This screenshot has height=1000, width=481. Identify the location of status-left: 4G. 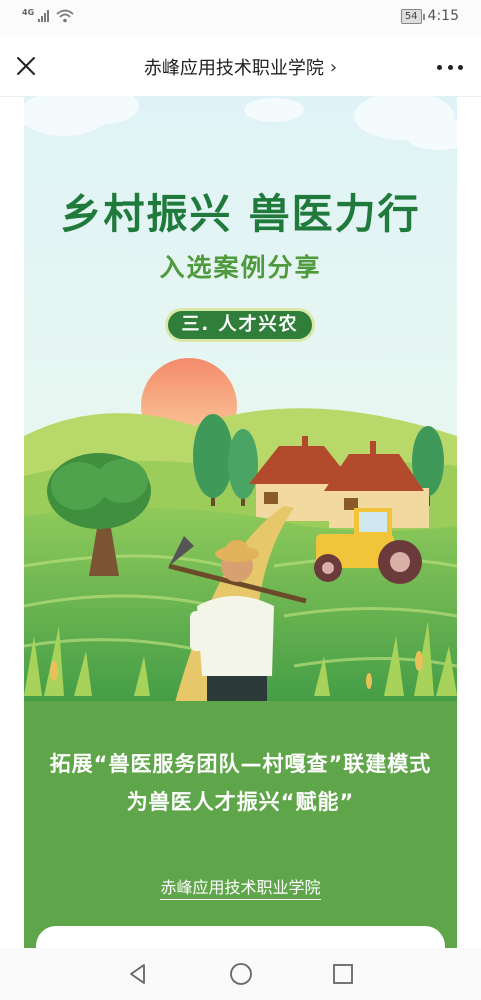
(48, 15).